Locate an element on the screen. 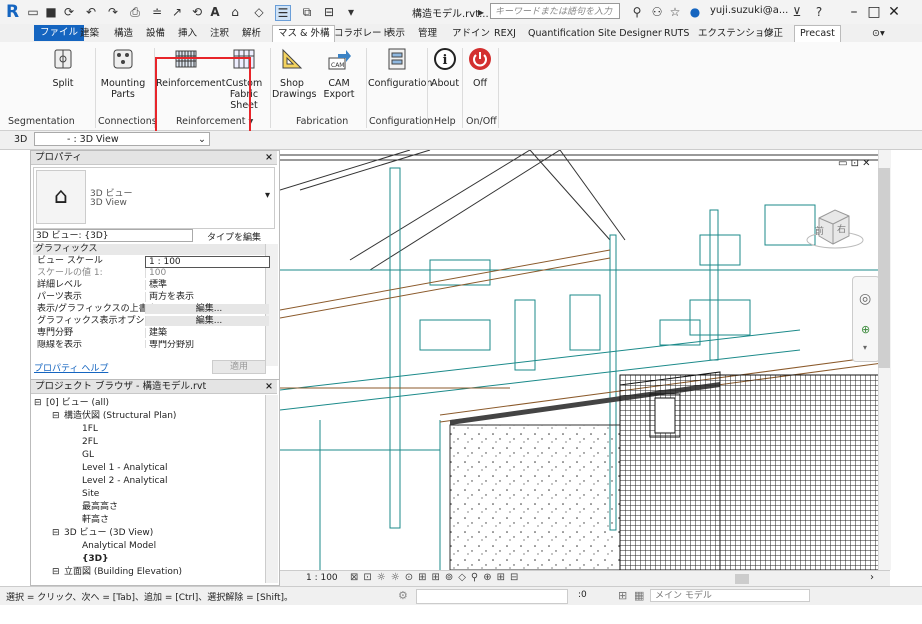 The image size is (922, 624). close-hidden-icon: ⧉ is located at coordinates (307, 12).